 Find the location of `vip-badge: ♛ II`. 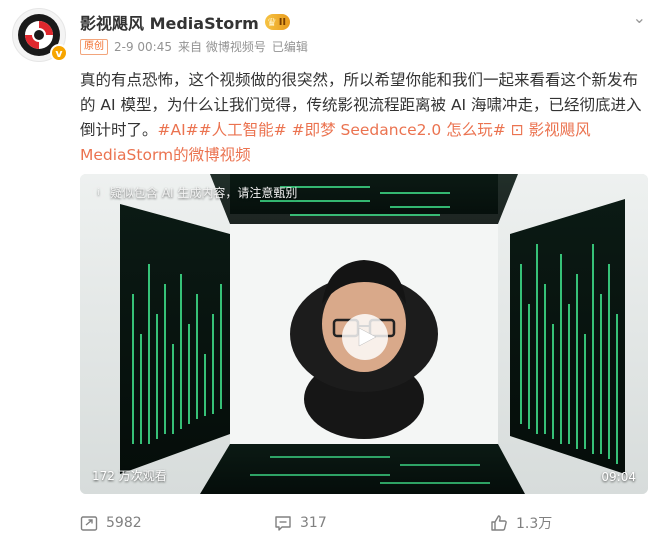

vip-badge: ♛ II is located at coordinates (277, 22).